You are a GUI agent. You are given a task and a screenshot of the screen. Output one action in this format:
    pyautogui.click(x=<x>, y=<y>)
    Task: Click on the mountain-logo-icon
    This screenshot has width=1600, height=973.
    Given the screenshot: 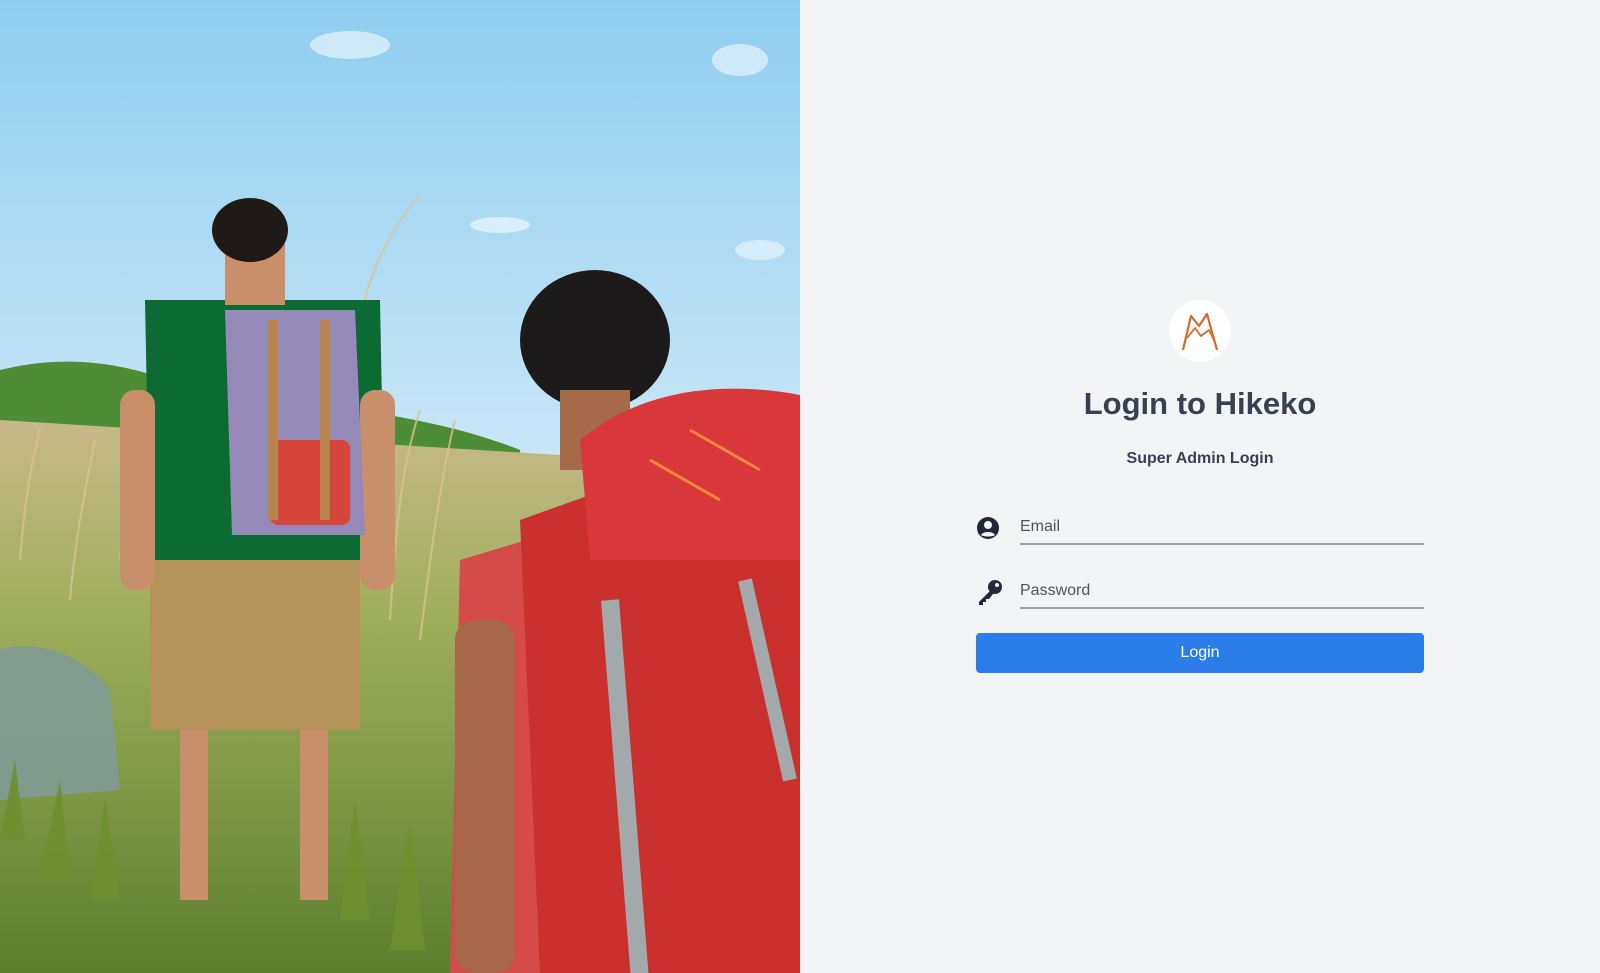 What is the action you would take?
    pyautogui.click(x=1200, y=331)
    